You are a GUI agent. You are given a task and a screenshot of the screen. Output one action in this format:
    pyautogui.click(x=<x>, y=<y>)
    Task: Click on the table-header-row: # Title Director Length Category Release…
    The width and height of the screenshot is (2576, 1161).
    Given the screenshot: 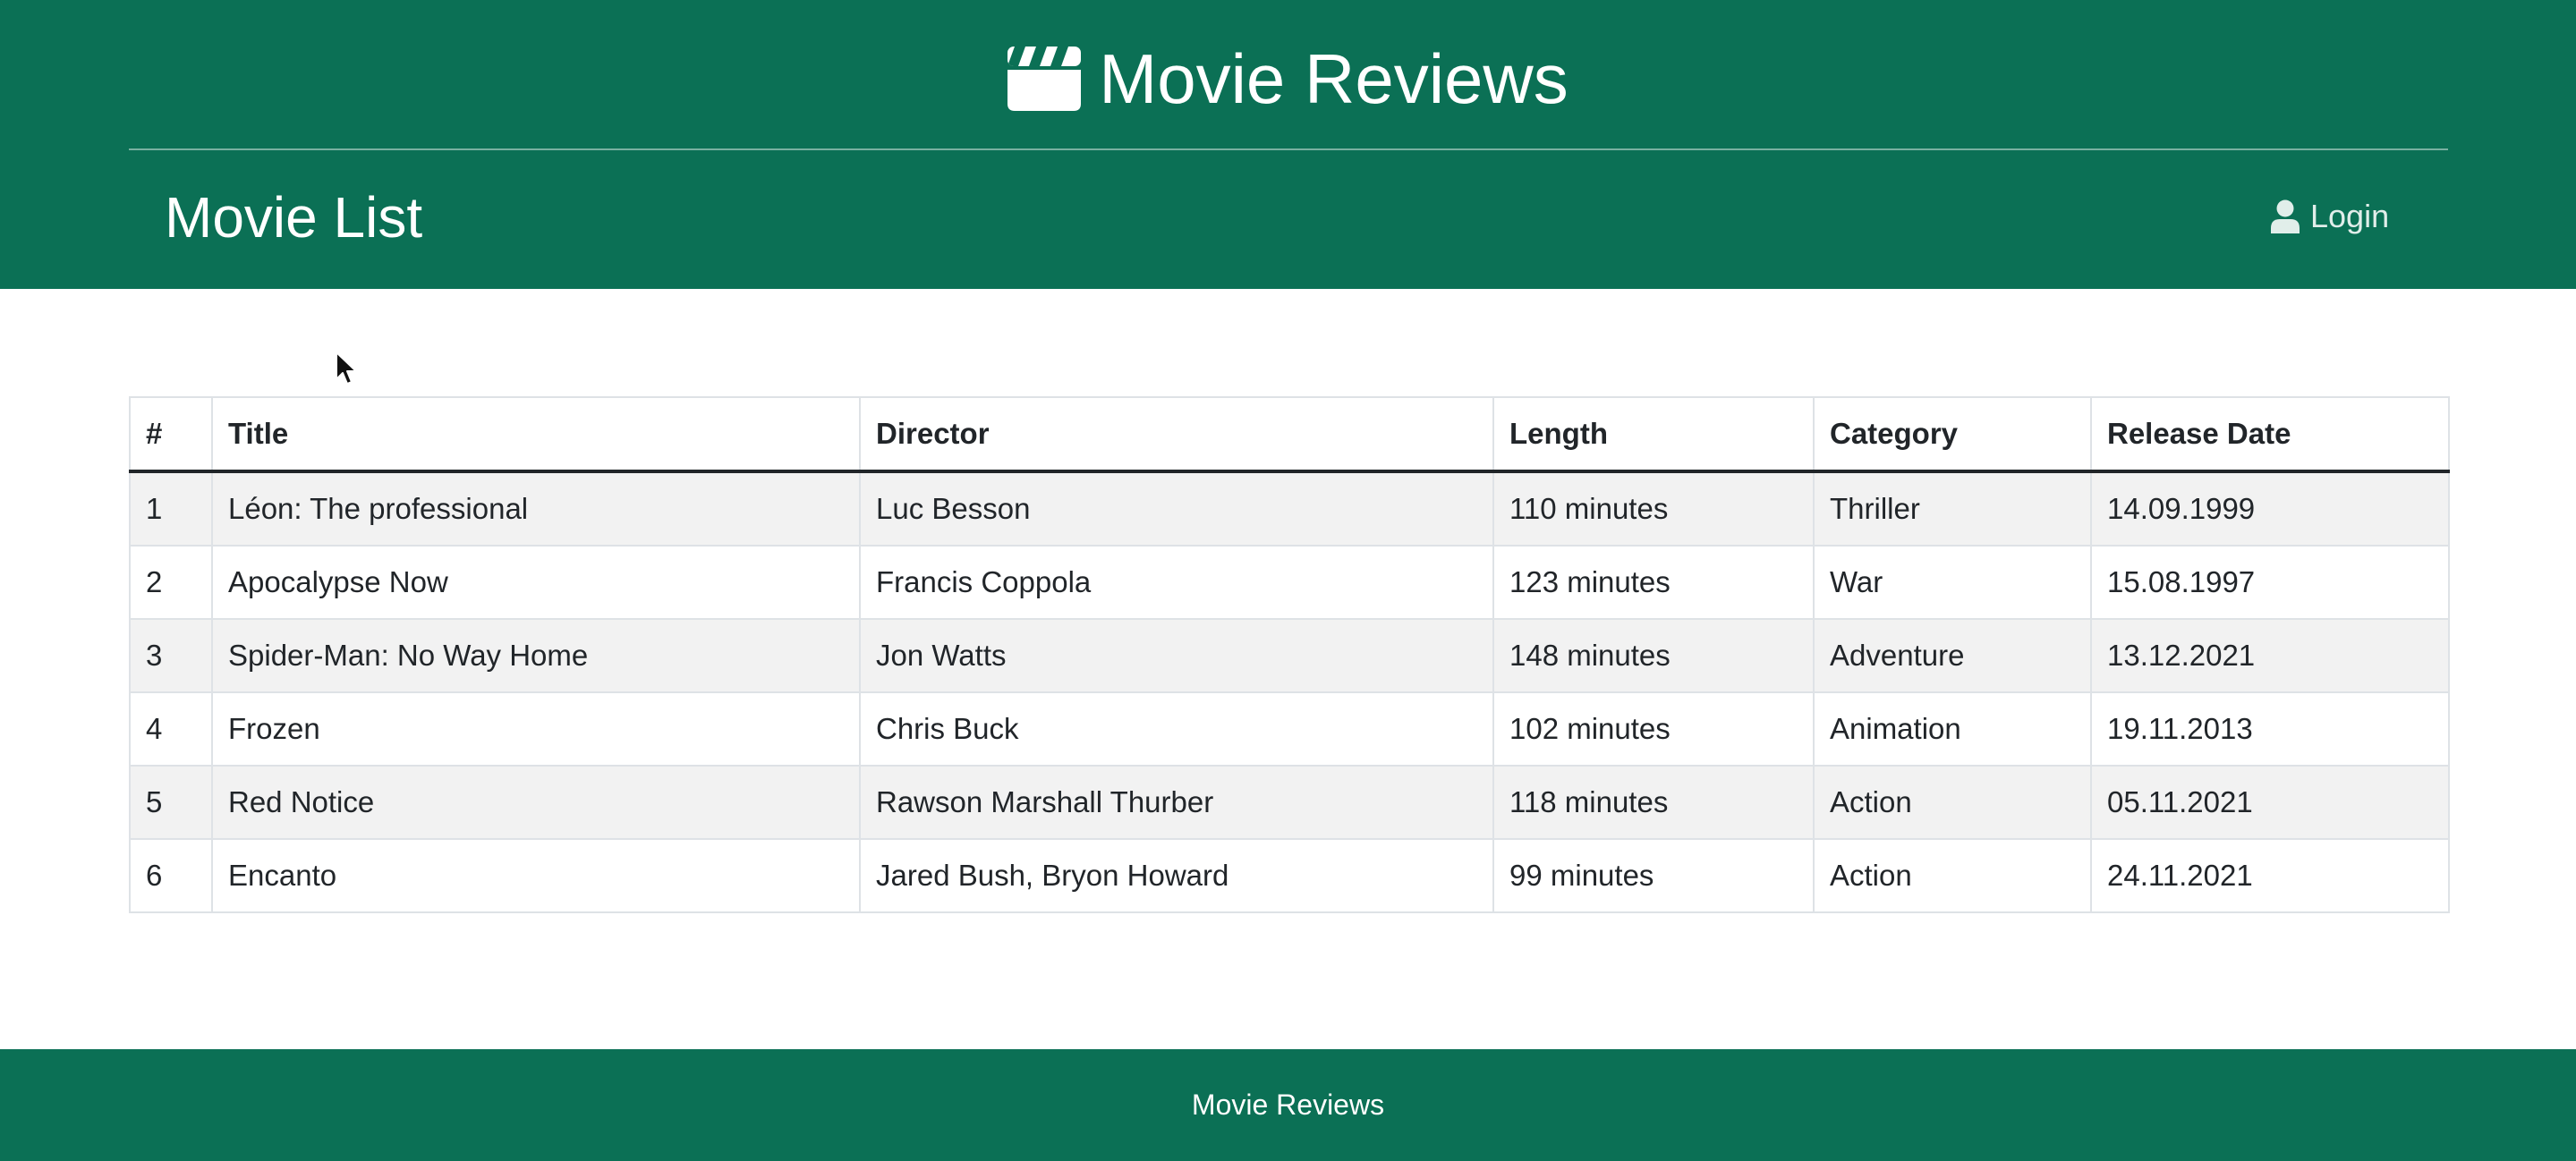 What is the action you would take?
    pyautogui.click(x=1289, y=435)
    